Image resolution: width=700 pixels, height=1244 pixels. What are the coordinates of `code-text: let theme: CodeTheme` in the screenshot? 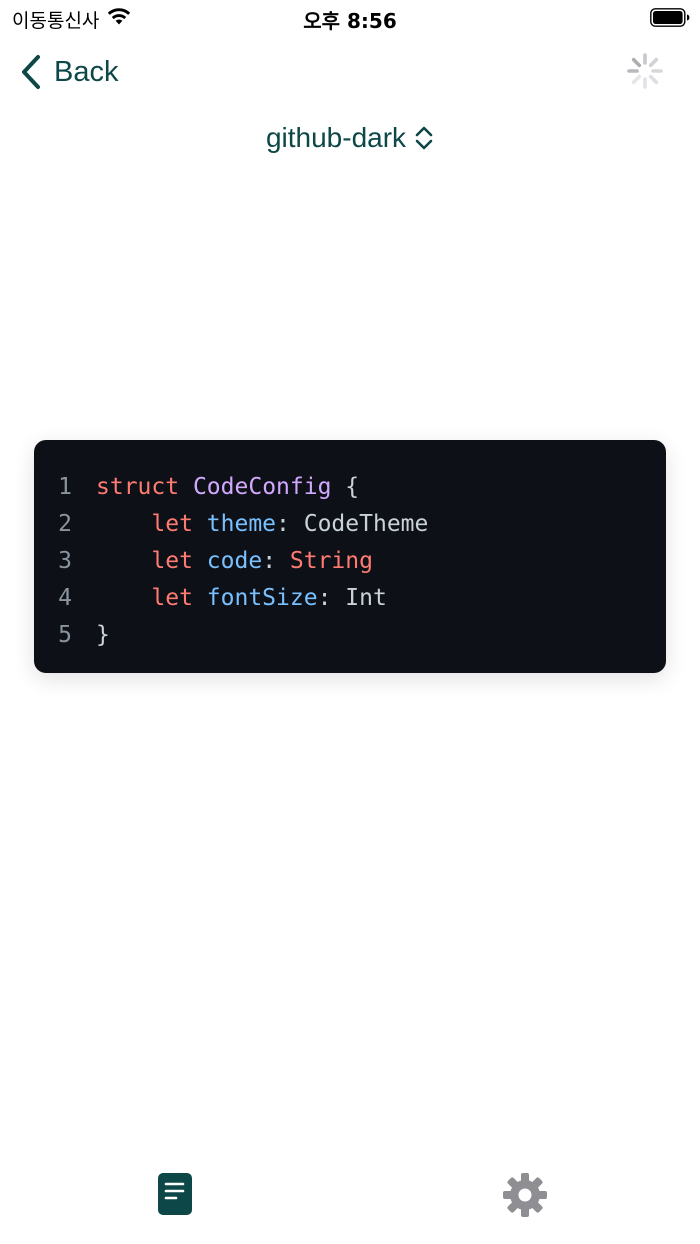 It's located at (262, 524).